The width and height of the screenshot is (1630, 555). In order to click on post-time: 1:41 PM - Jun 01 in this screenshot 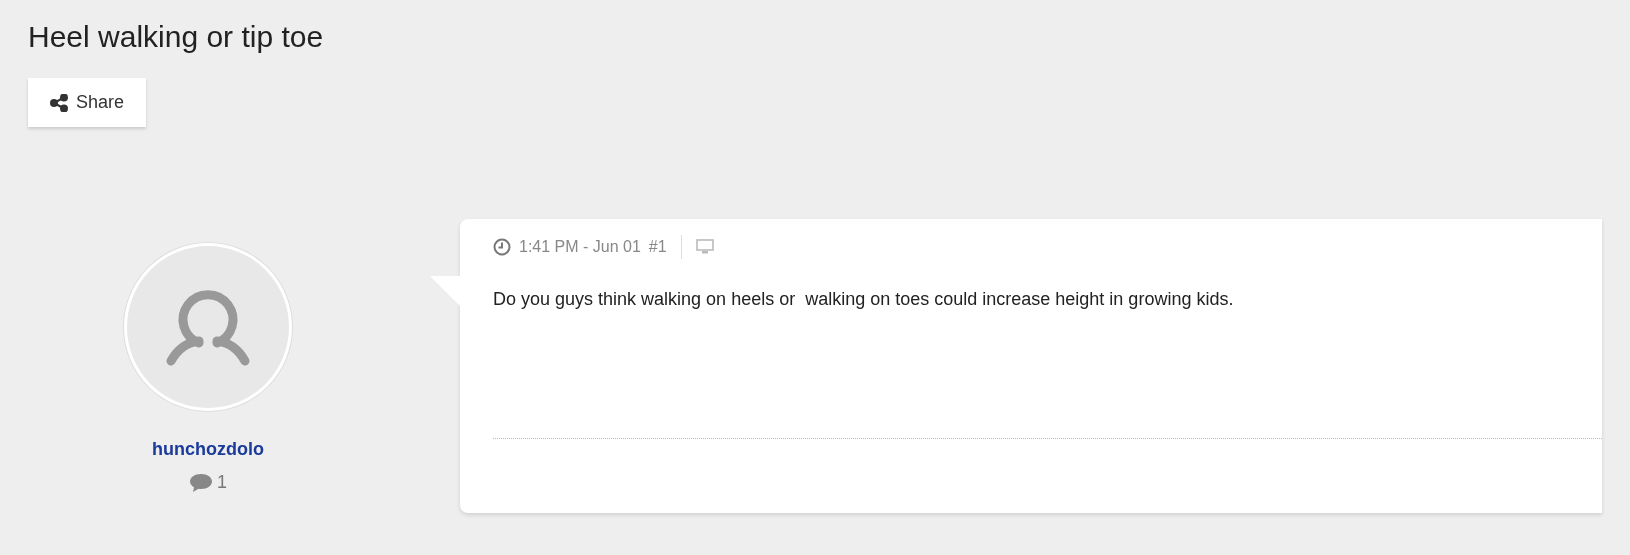, I will do `click(580, 247)`.